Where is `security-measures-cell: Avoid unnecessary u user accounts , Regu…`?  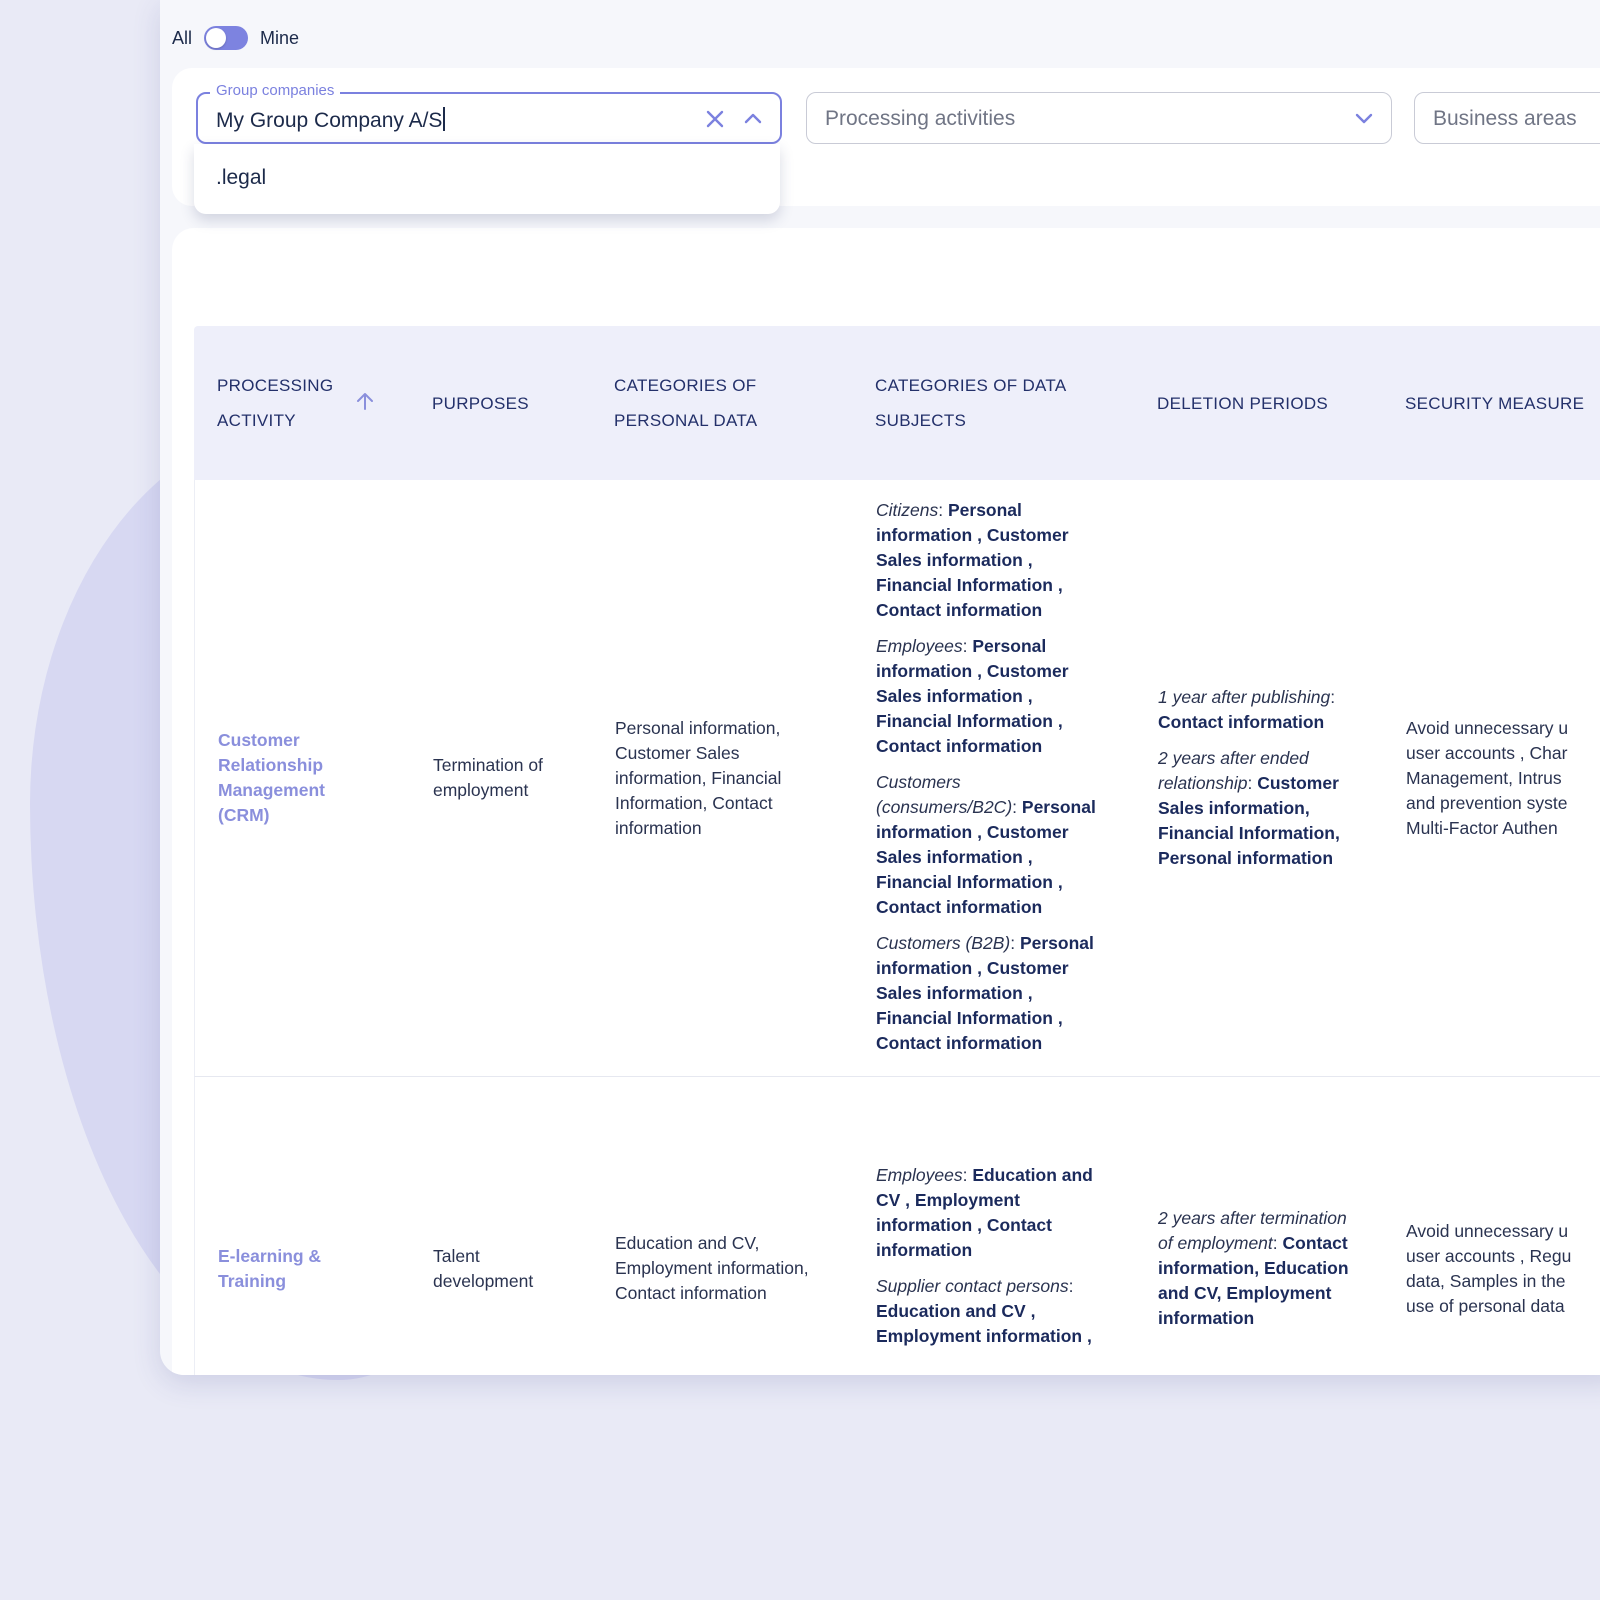 security-measures-cell: Avoid unnecessary u user accounts , Regu… is located at coordinates (1489, 1268).